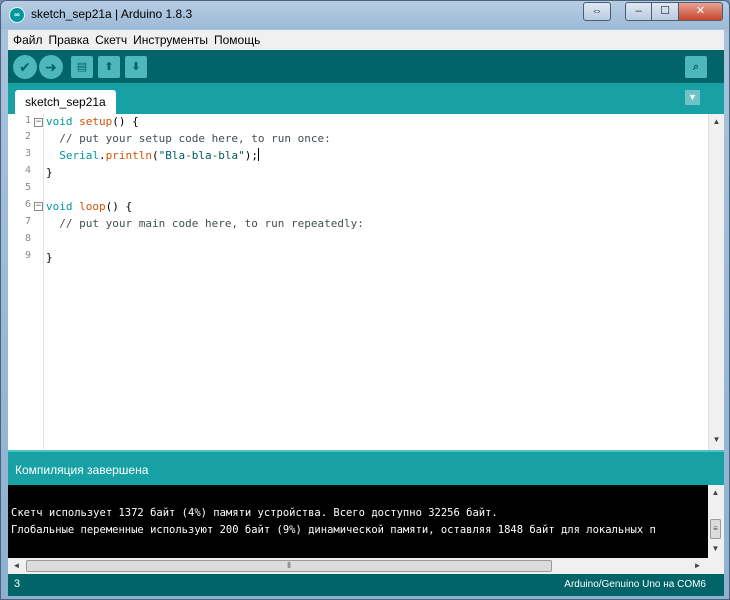 The height and width of the screenshot is (600, 730). What do you see at coordinates (289, 566) in the screenshot?
I see `horizontal-scroll-thumb: ⦀` at bounding box center [289, 566].